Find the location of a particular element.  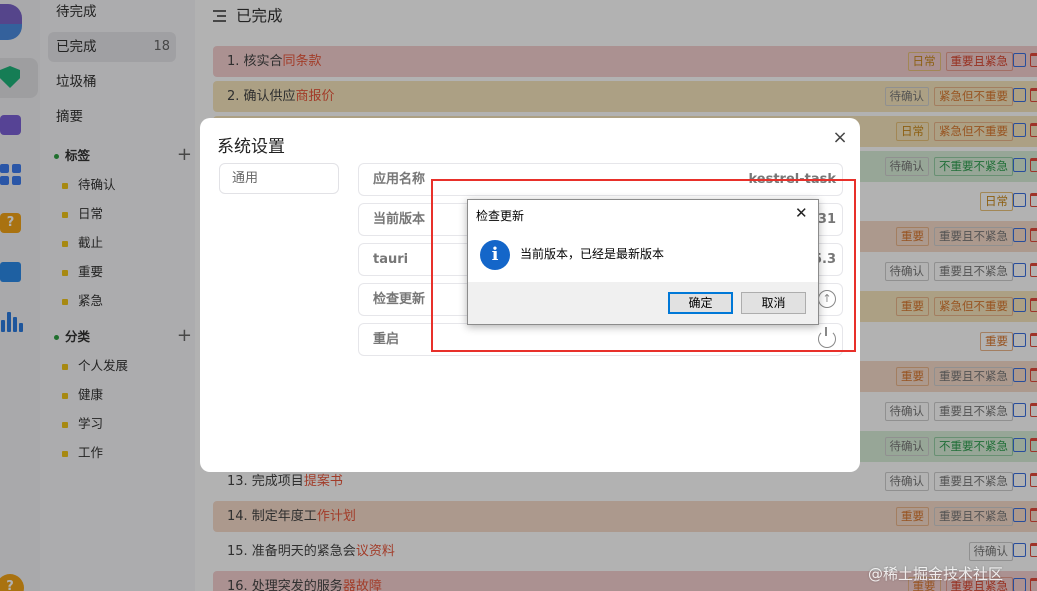

info-icon: i is located at coordinates (495, 255).